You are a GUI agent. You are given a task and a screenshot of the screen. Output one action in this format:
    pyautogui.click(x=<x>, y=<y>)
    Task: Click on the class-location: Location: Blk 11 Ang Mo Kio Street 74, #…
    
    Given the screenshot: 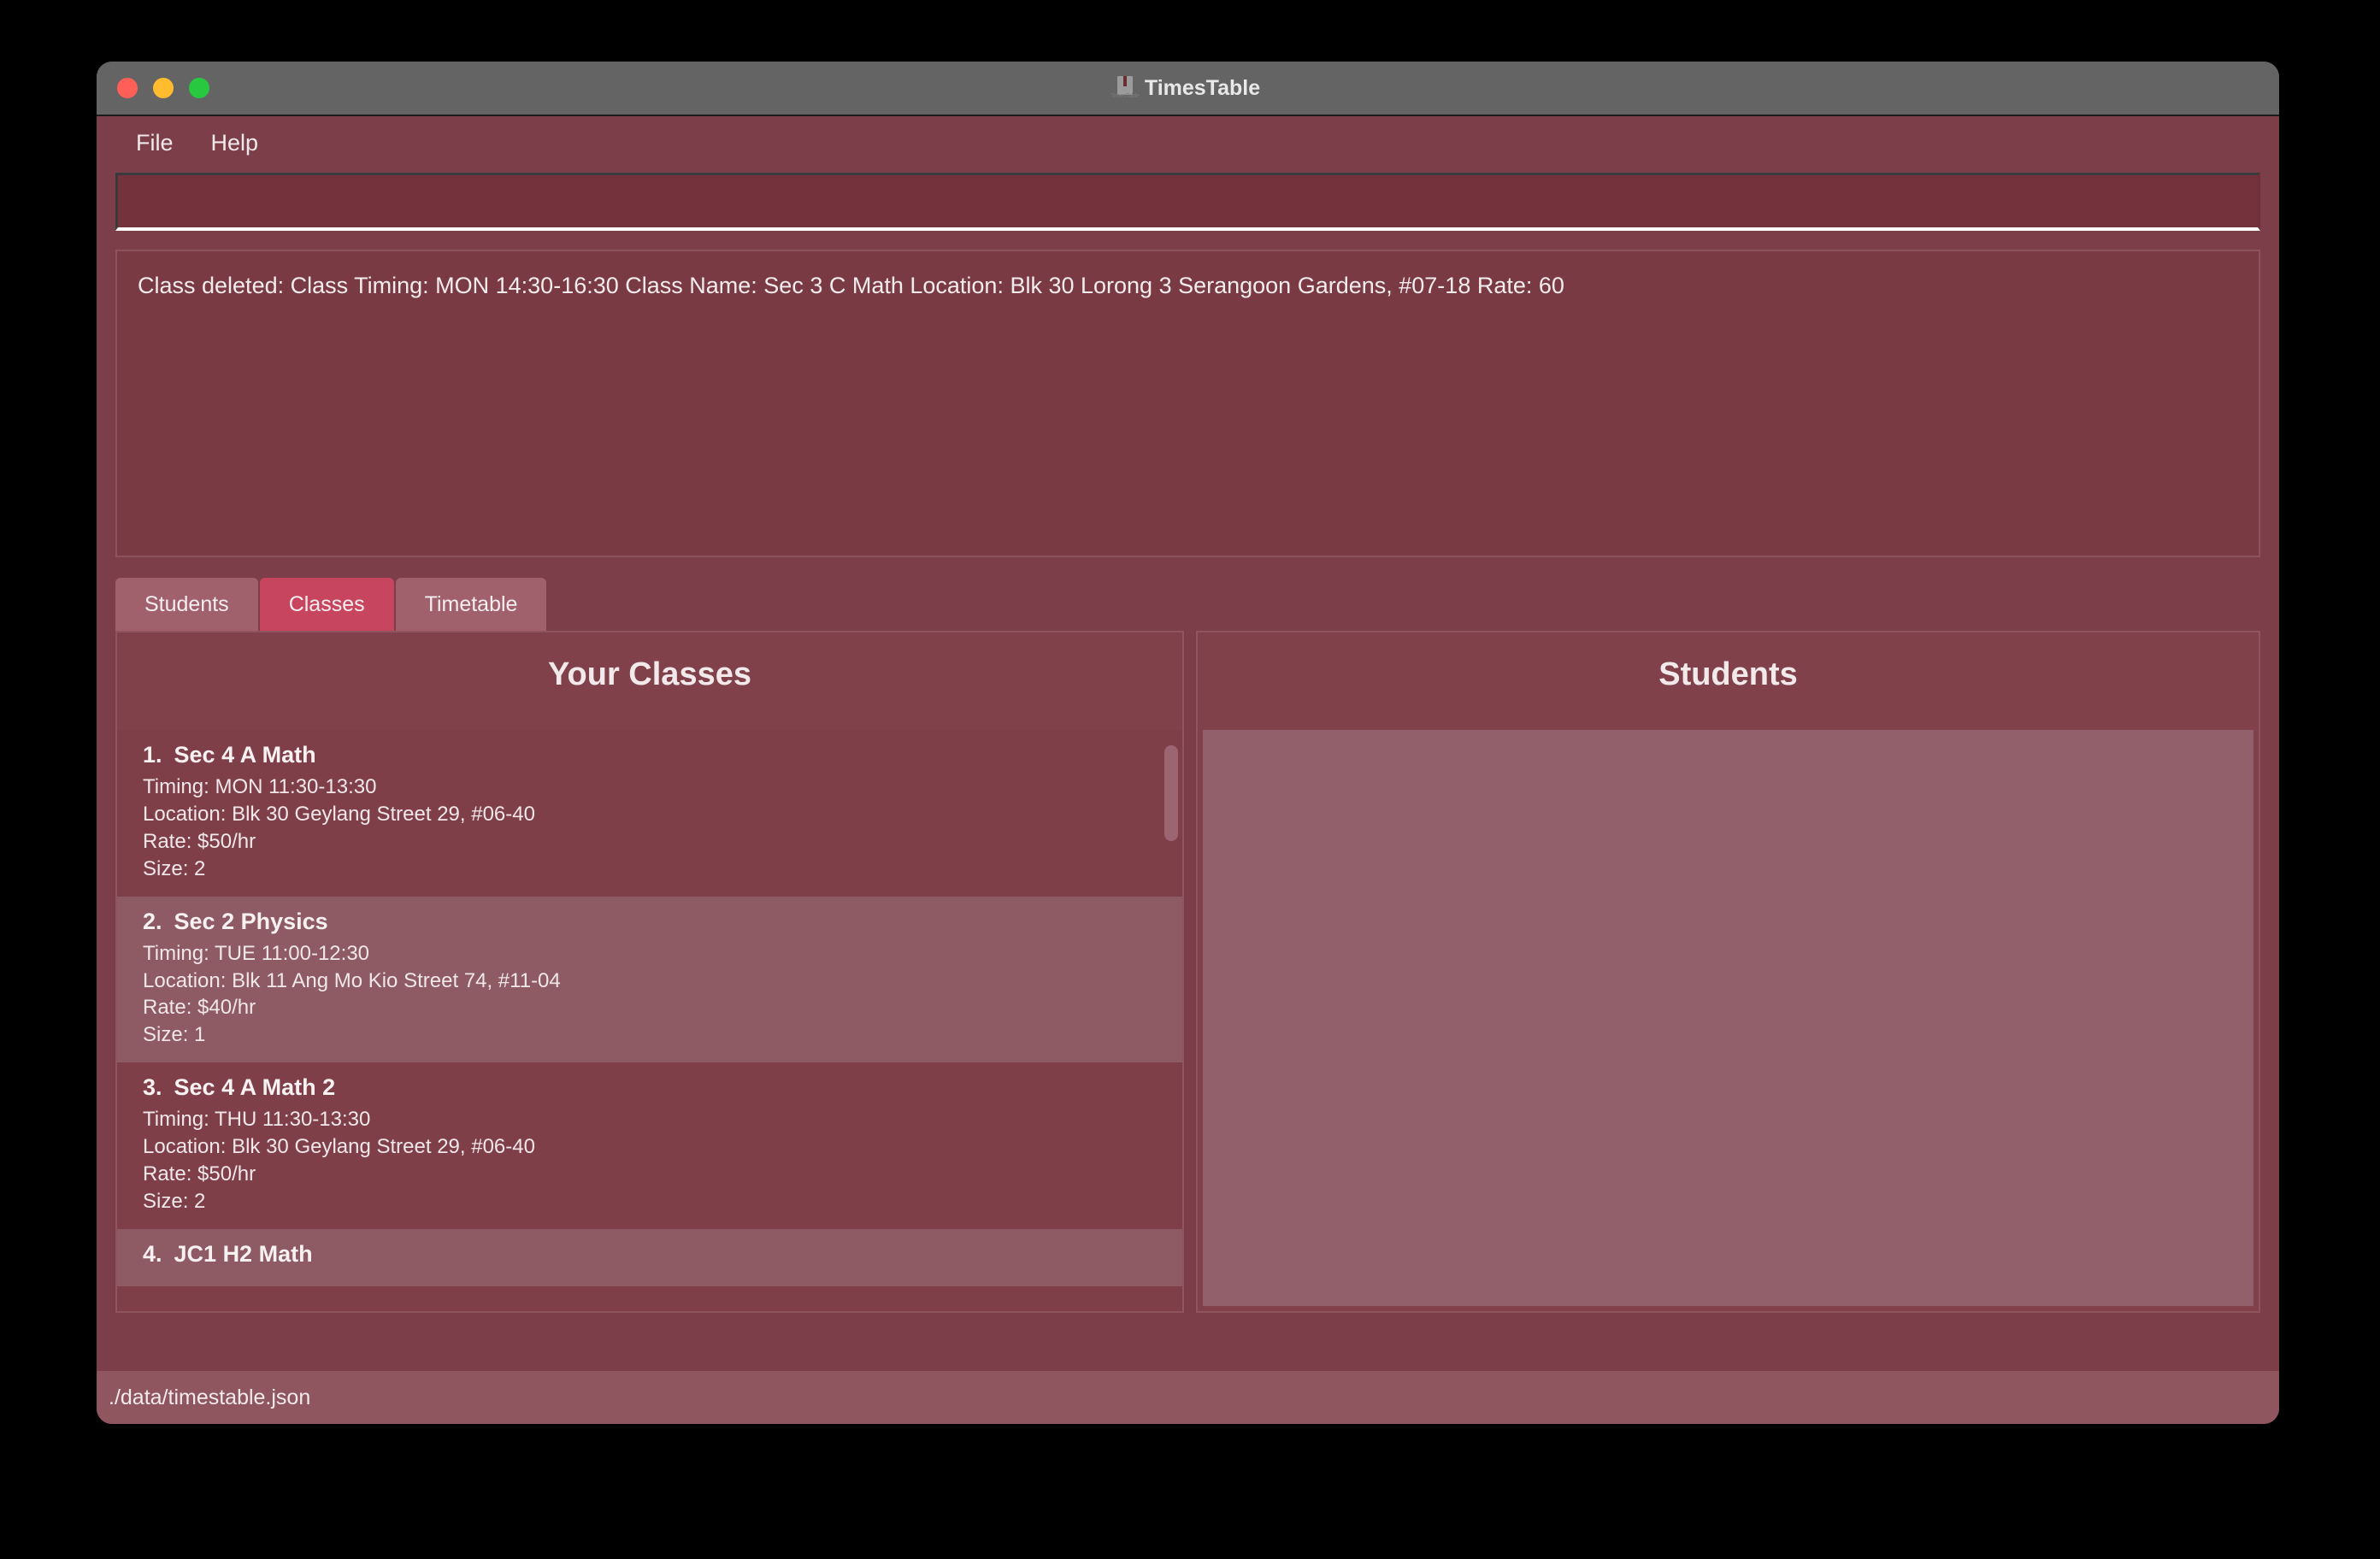 What is the action you would take?
    pyautogui.click(x=352, y=980)
    